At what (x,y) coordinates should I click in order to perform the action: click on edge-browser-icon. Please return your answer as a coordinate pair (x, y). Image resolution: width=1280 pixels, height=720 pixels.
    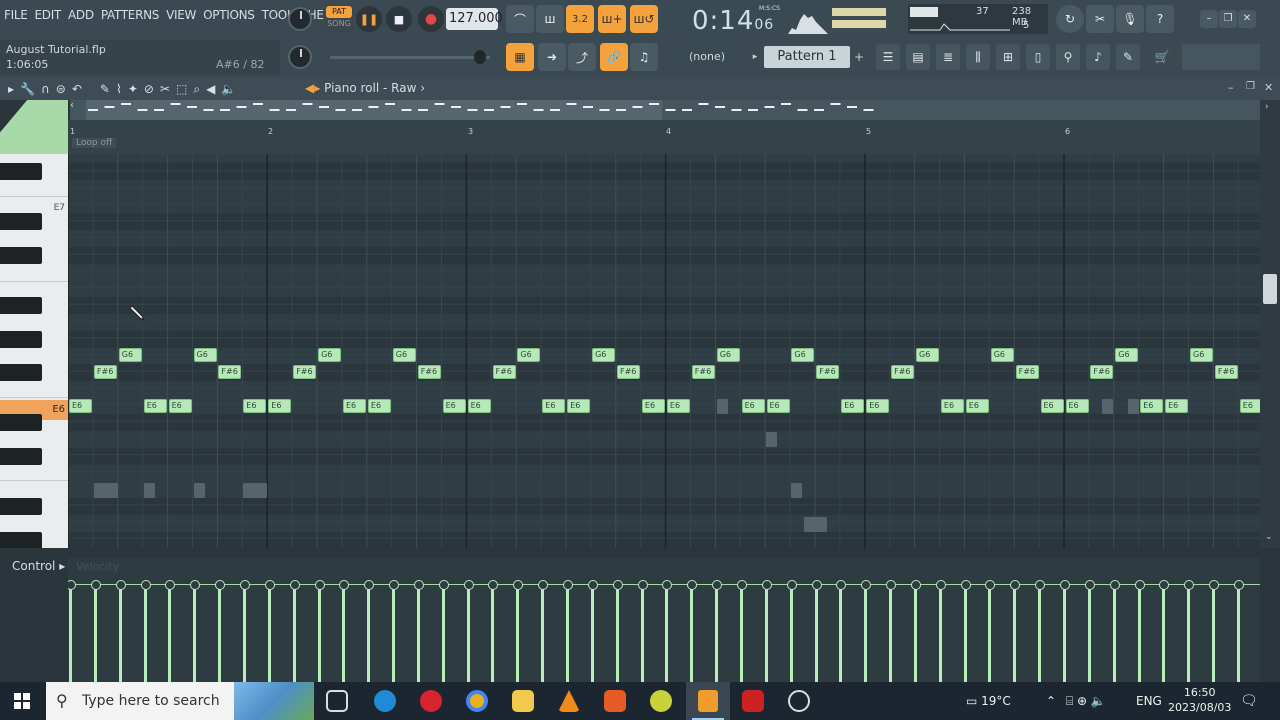
    Looking at the image, I should click on (385, 701).